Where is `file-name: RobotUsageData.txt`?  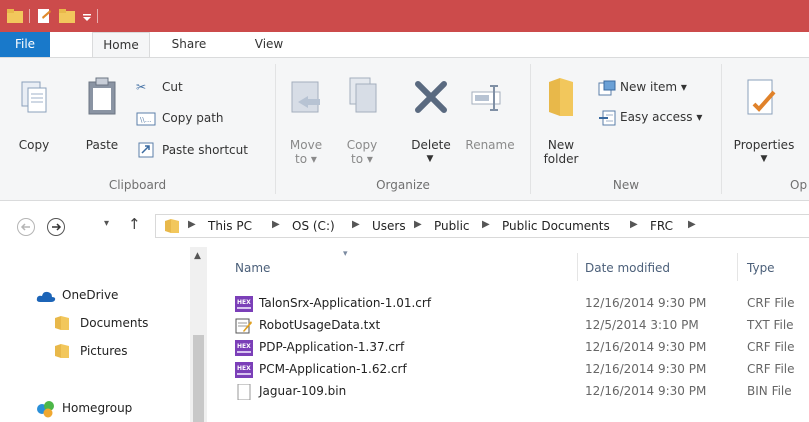 file-name: RobotUsageData.txt is located at coordinates (320, 325).